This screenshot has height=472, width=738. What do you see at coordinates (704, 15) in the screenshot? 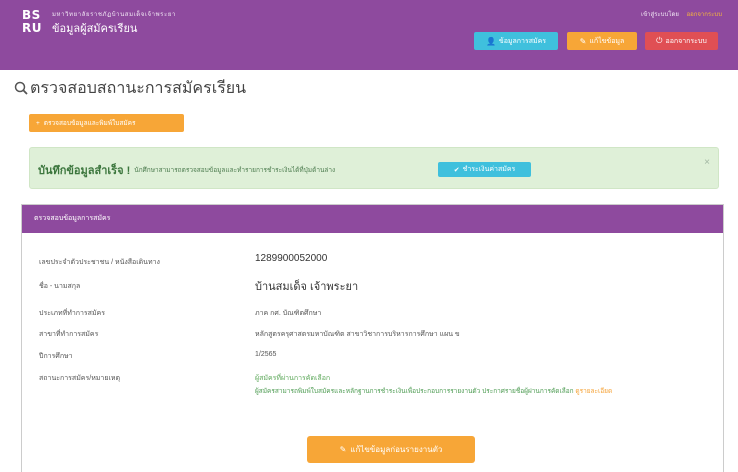
I see `user-info-link: ออกจากระบบ` at bounding box center [704, 15].